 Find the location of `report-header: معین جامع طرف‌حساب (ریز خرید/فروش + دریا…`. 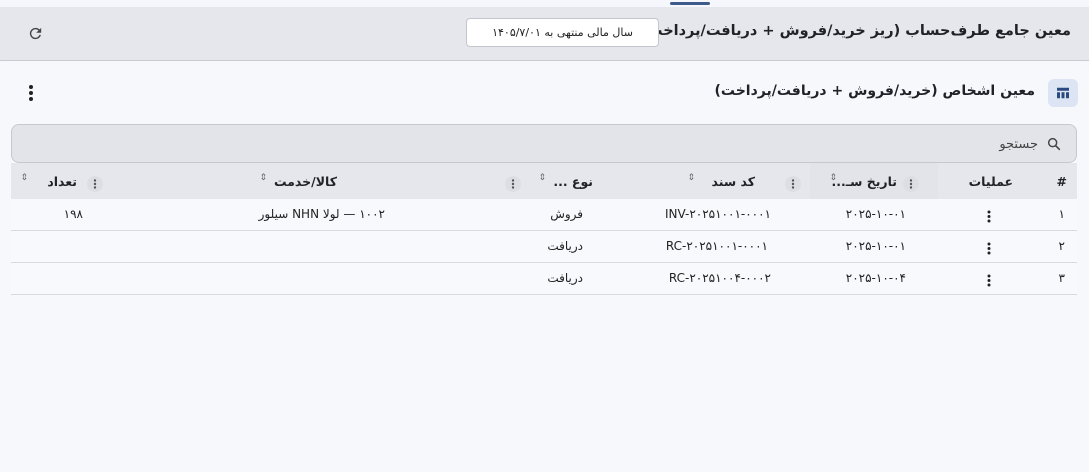

report-header: معین جامع طرف‌حساب (ریز خرید/فروش + دریا… is located at coordinates (544, 34).